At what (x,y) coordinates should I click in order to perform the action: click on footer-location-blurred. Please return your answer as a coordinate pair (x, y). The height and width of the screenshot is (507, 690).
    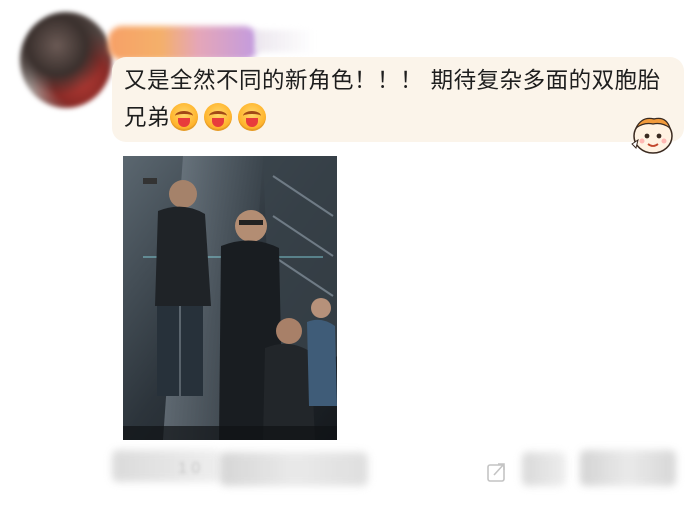
    Looking at the image, I should click on (294, 469).